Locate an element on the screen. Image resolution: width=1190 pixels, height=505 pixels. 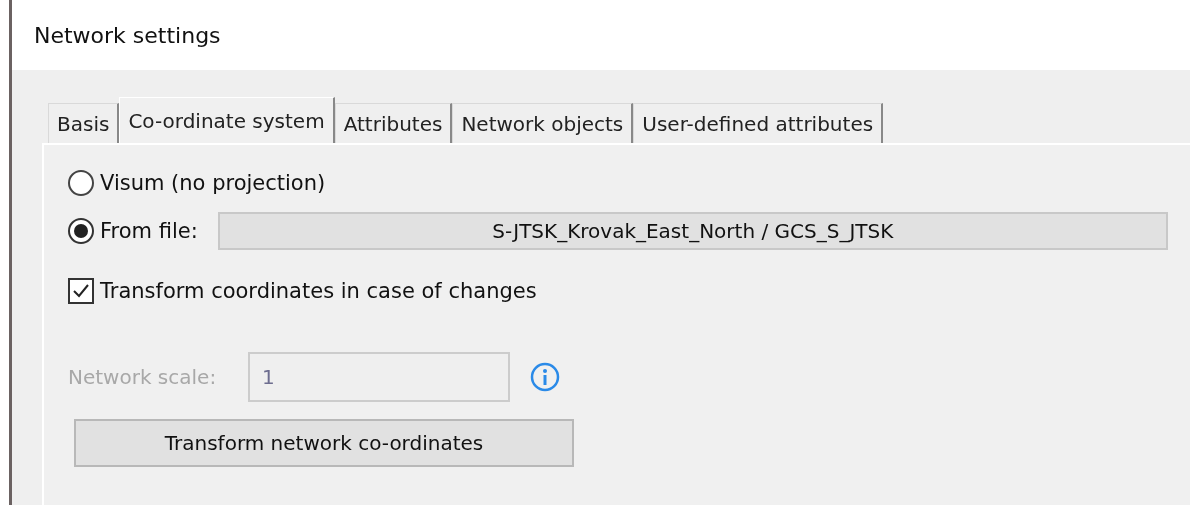
info-icon is located at coordinates (545, 377).